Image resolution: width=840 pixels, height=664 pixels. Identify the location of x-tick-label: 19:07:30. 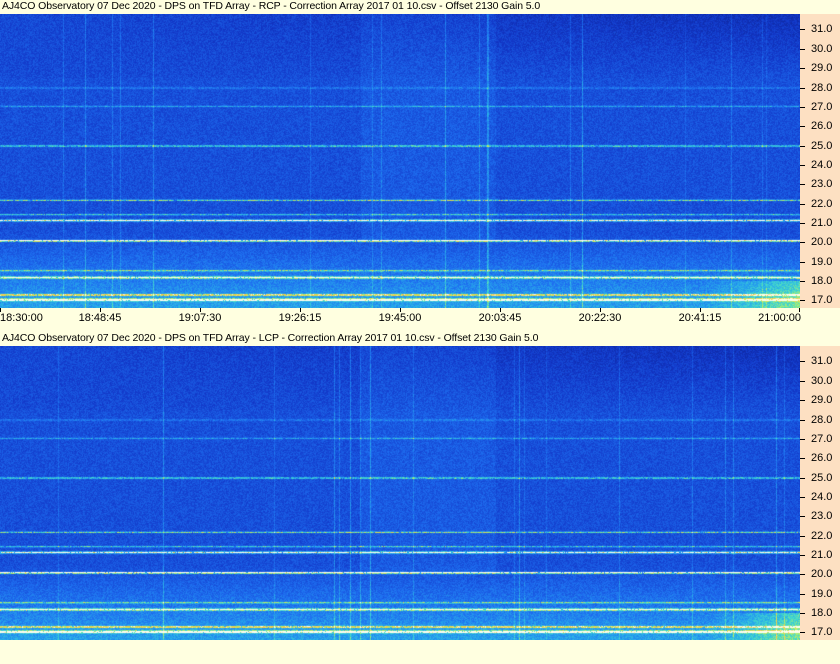
(200, 318).